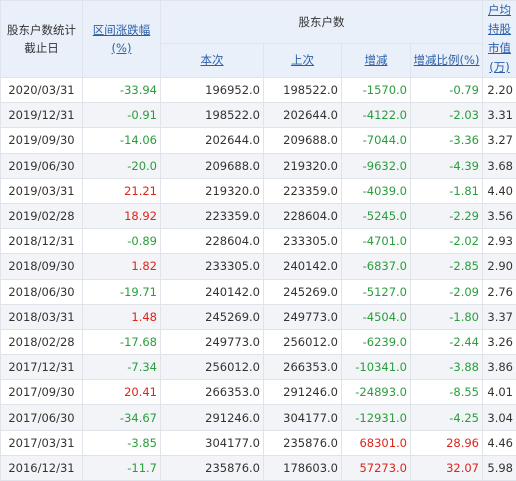  Describe the element at coordinates (212, 165) in the screenshot. I see `current-holders-cell: 209688.0` at that location.